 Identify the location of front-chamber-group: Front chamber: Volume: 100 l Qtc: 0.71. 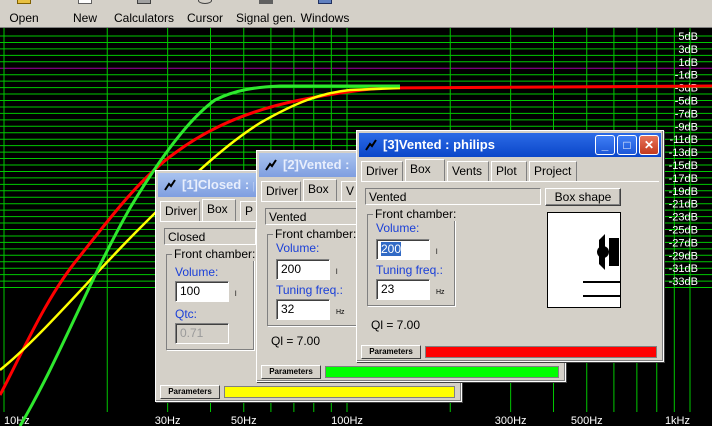
(212, 298).